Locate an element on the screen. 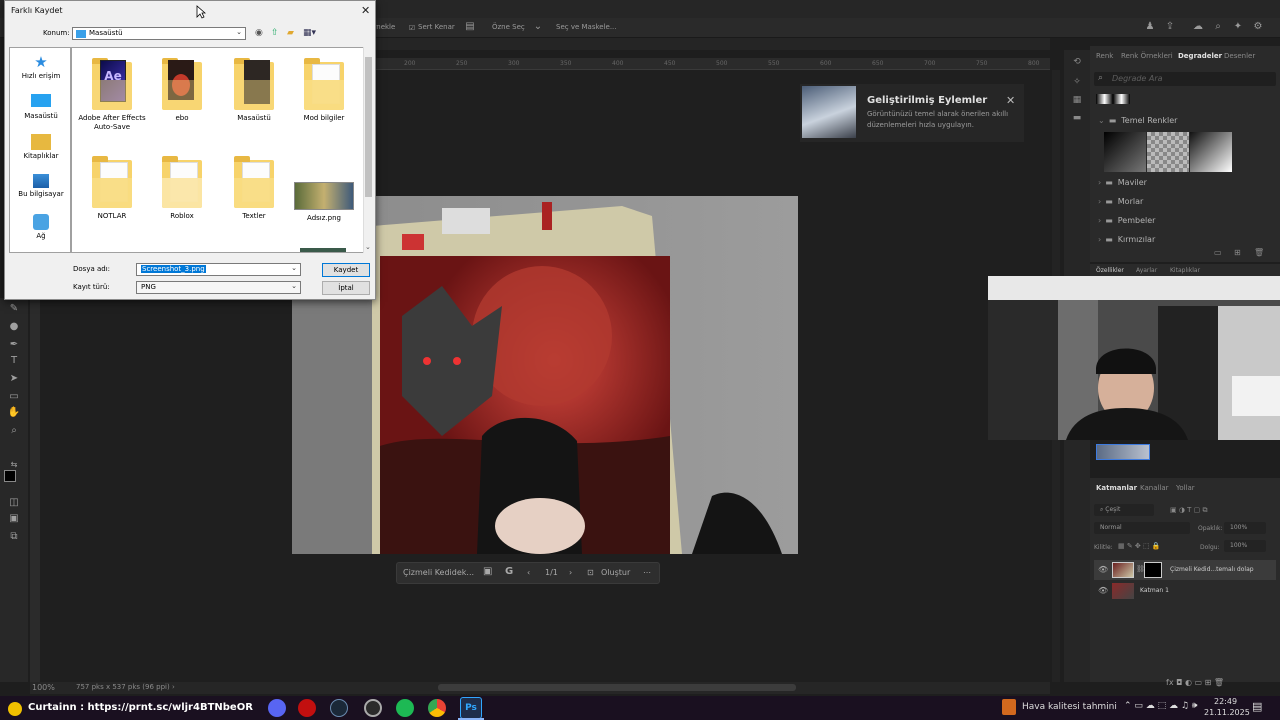  discord-icon is located at coordinates (277, 708).